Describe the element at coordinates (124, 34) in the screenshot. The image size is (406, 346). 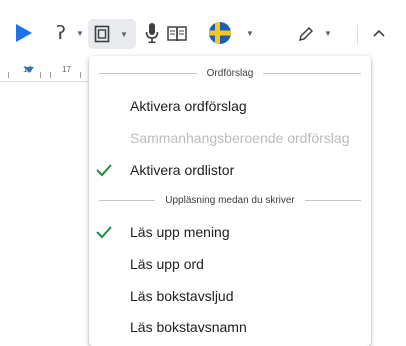
I see `page-view-chevron-down-icon: ▼` at that location.